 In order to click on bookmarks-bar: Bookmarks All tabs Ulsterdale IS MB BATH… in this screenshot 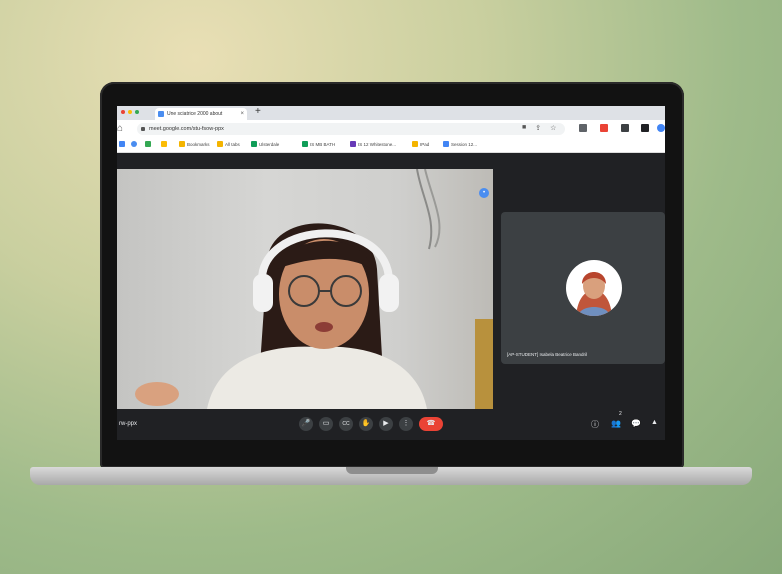, I will do `click(391, 145)`.